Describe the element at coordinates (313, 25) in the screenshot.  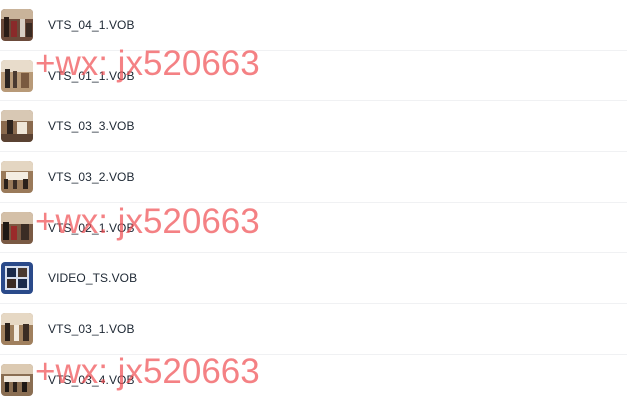
I see `file-row: VTS_04_1.VOB` at that location.